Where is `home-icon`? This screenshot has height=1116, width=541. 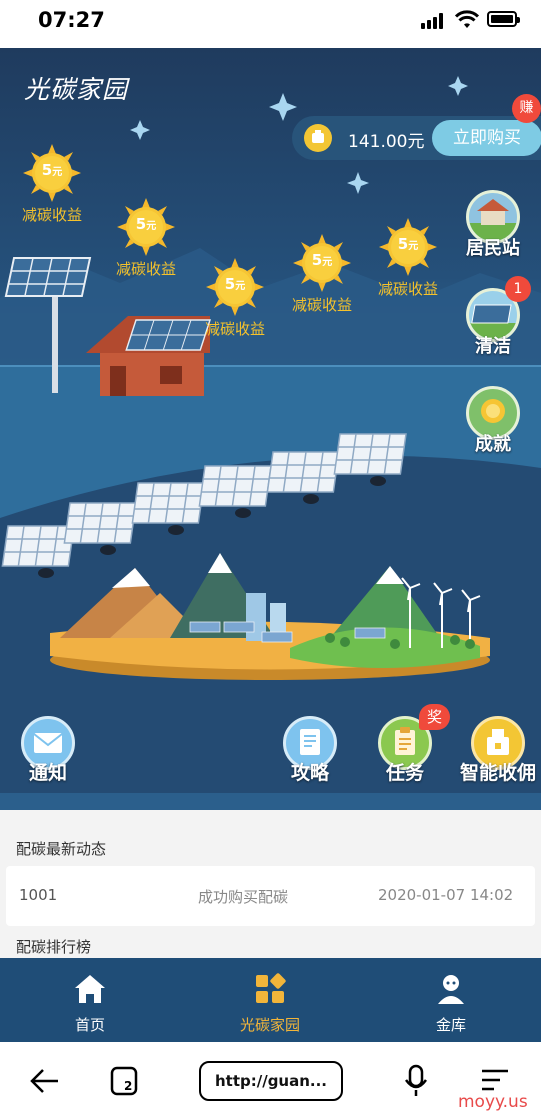 home-icon is located at coordinates (90, 989).